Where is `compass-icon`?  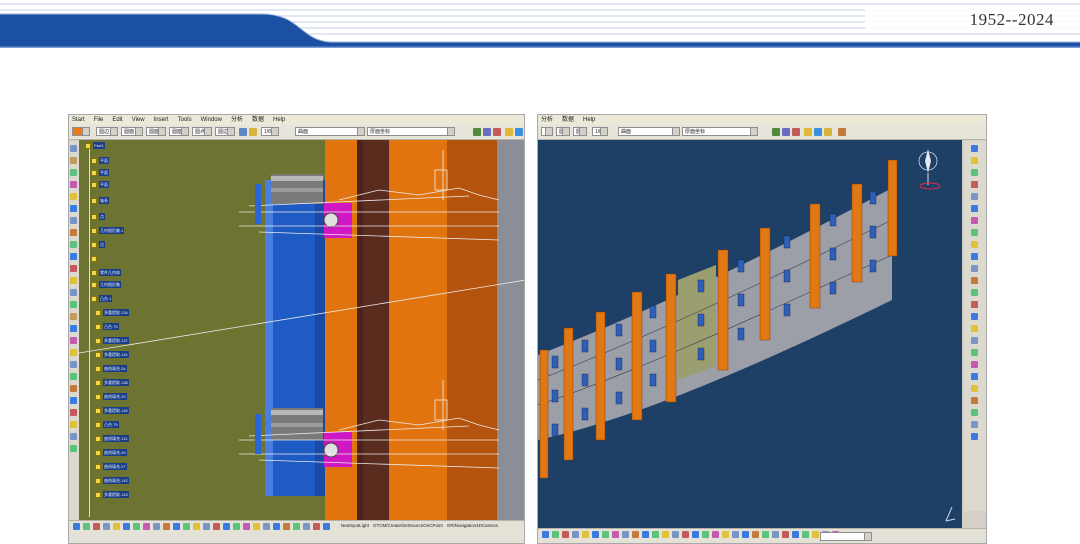
compass-icon is located at coordinates (930, 168).